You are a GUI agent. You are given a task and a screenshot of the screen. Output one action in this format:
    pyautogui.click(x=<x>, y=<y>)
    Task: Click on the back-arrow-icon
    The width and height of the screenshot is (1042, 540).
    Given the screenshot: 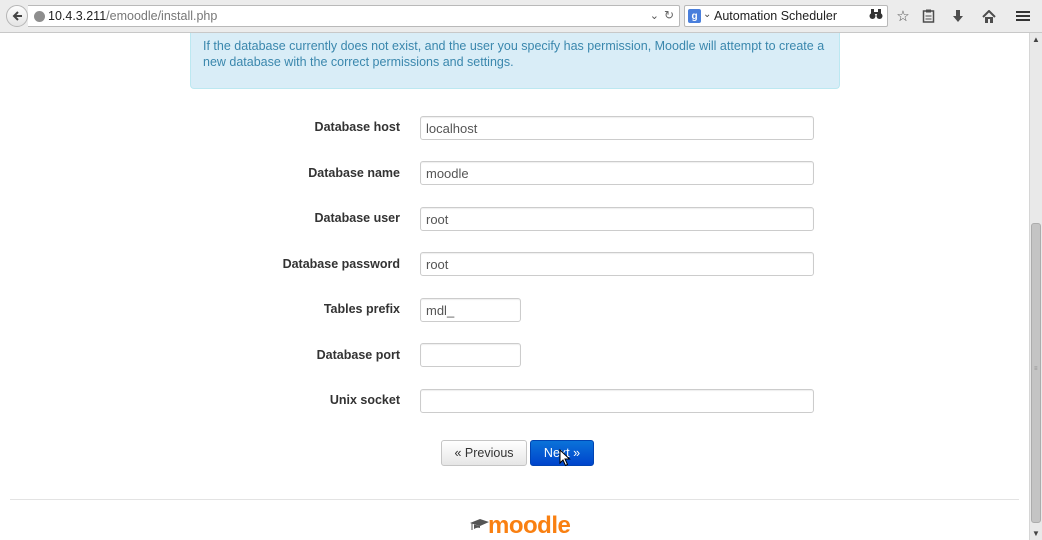 What is the action you would take?
    pyautogui.click(x=17, y=16)
    